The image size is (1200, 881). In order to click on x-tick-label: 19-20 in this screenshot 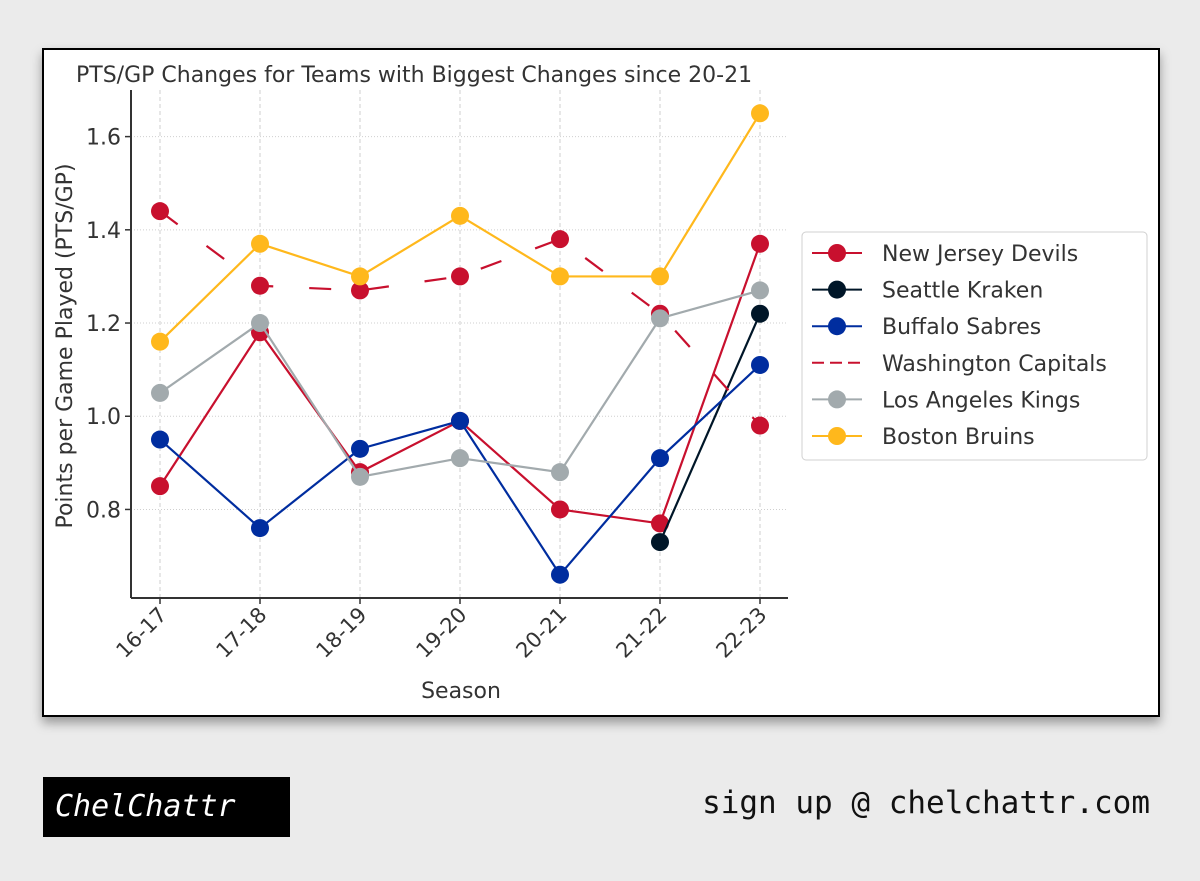, I will do `click(441, 633)`.